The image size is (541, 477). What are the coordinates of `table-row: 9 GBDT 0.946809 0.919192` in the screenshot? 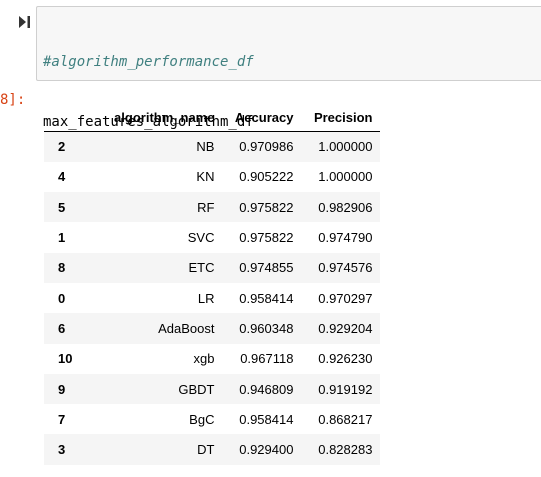 It's located at (212, 389).